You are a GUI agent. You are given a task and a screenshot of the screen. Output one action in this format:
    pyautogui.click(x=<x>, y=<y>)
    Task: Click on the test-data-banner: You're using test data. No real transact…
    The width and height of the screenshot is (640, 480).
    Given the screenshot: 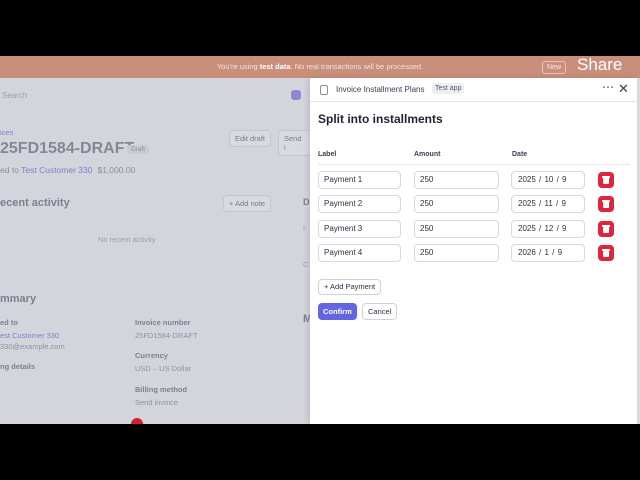 What is the action you would take?
    pyautogui.click(x=320, y=67)
    